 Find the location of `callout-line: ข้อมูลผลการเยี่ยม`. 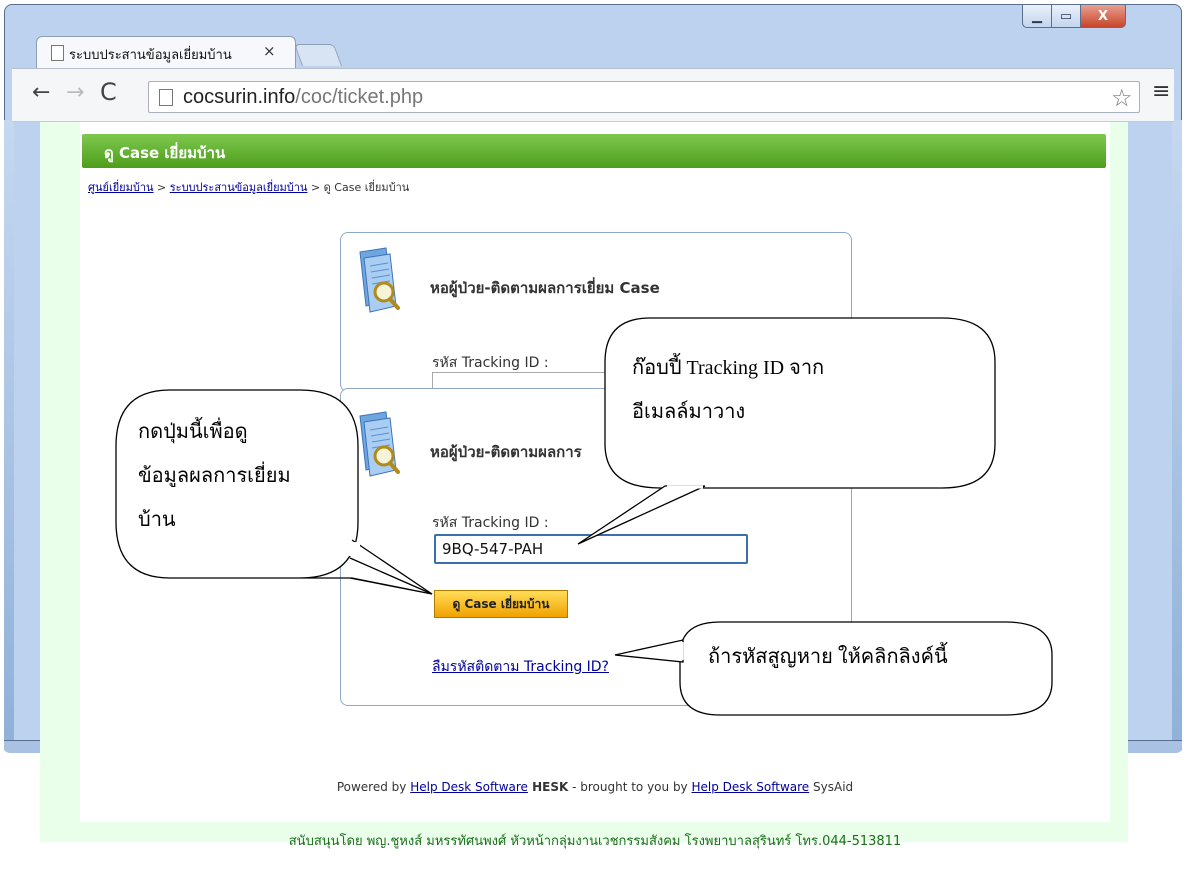

callout-line: ข้อมูลผลการเยี่ยม is located at coordinates (214, 476).